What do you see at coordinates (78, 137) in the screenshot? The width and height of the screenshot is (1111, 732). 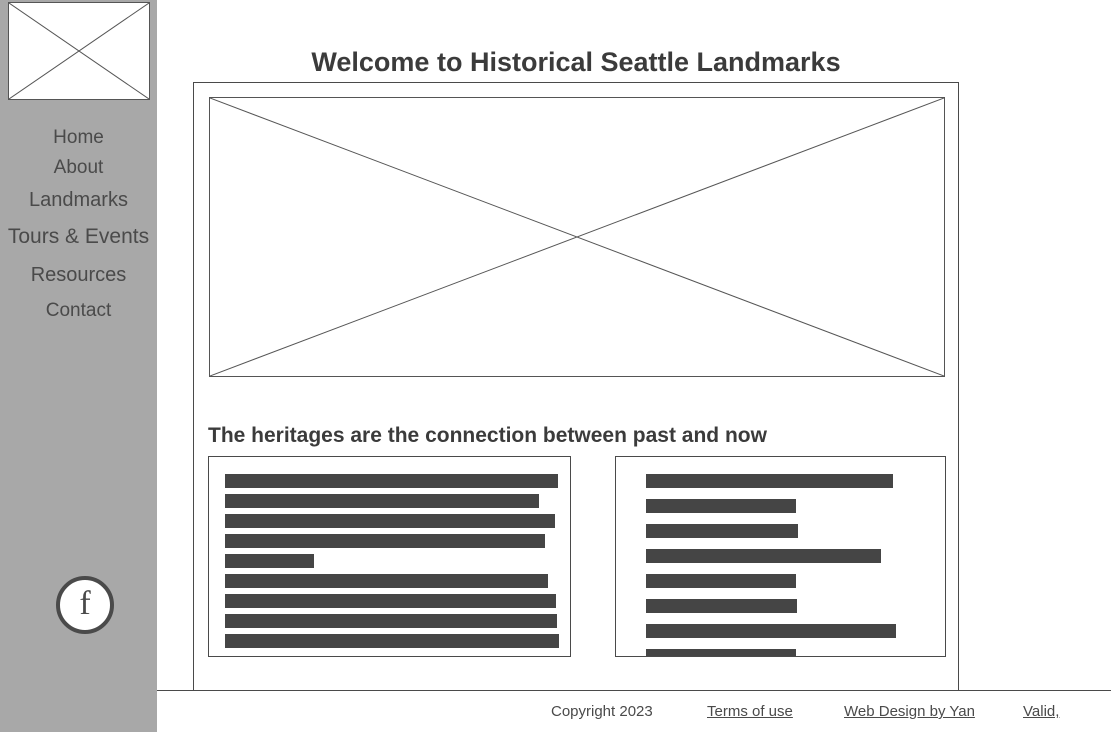 I see `sidebar-item-home: Home` at bounding box center [78, 137].